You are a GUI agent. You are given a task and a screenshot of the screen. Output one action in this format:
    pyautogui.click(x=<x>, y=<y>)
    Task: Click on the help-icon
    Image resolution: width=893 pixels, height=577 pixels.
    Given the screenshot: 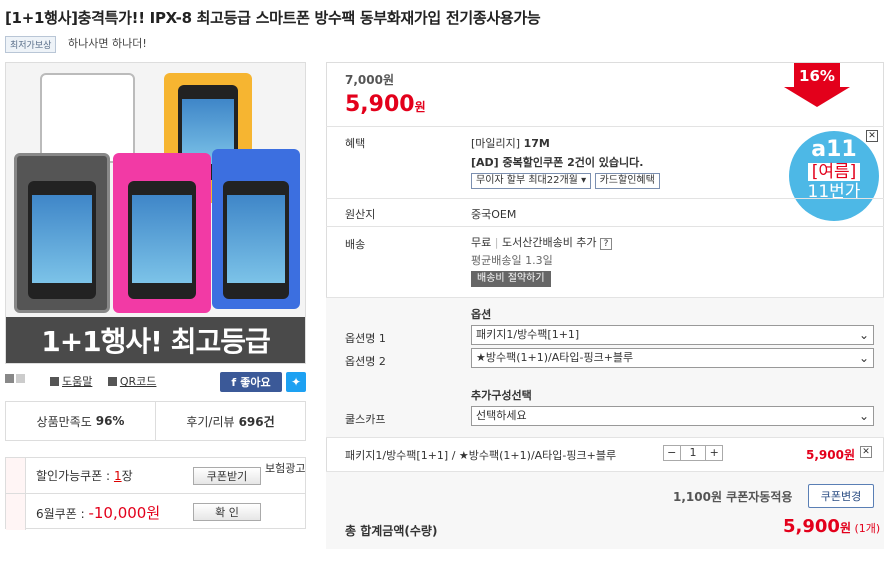 What is the action you would take?
    pyautogui.click(x=54, y=381)
    